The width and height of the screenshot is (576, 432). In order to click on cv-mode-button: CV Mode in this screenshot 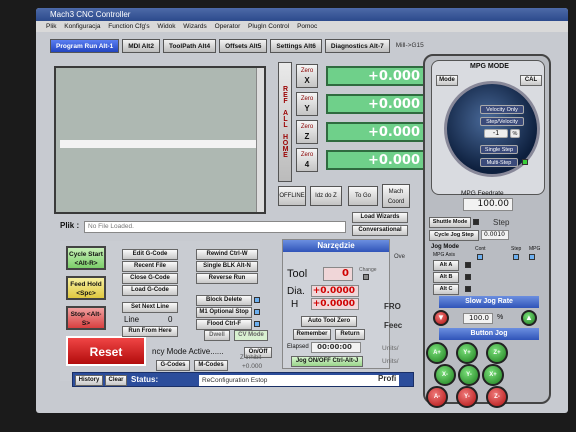, I will do `click(251, 335)`.